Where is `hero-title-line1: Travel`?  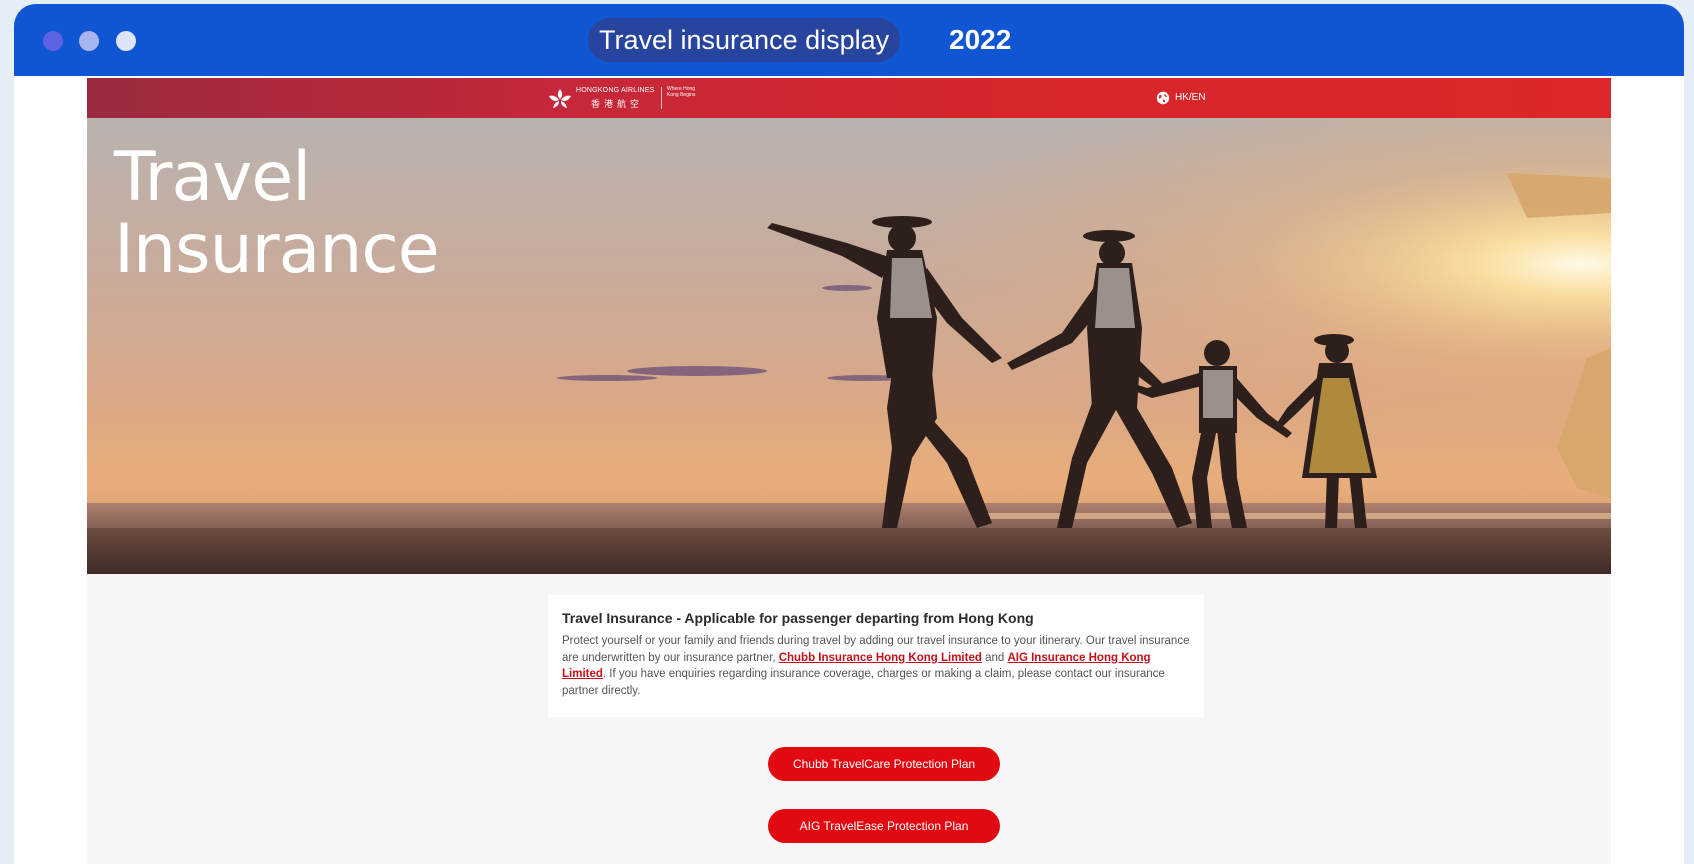 hero-title-line1: Travel is located at coordinates (212, 177).